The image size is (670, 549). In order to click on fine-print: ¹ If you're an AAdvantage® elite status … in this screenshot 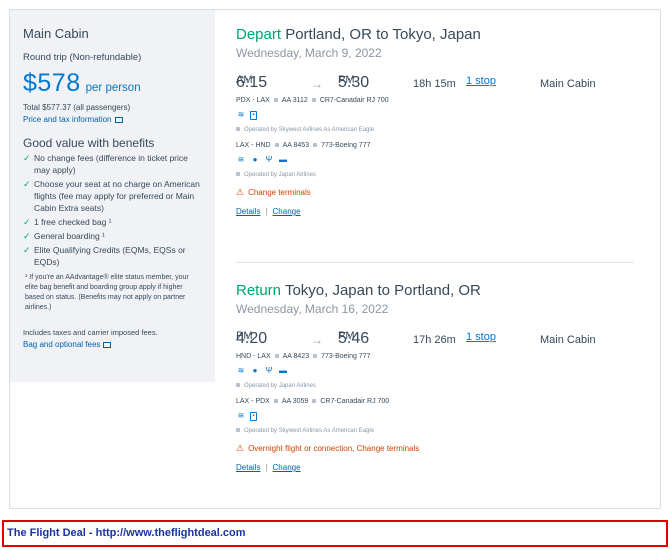, I will do `click(107, 292)`.